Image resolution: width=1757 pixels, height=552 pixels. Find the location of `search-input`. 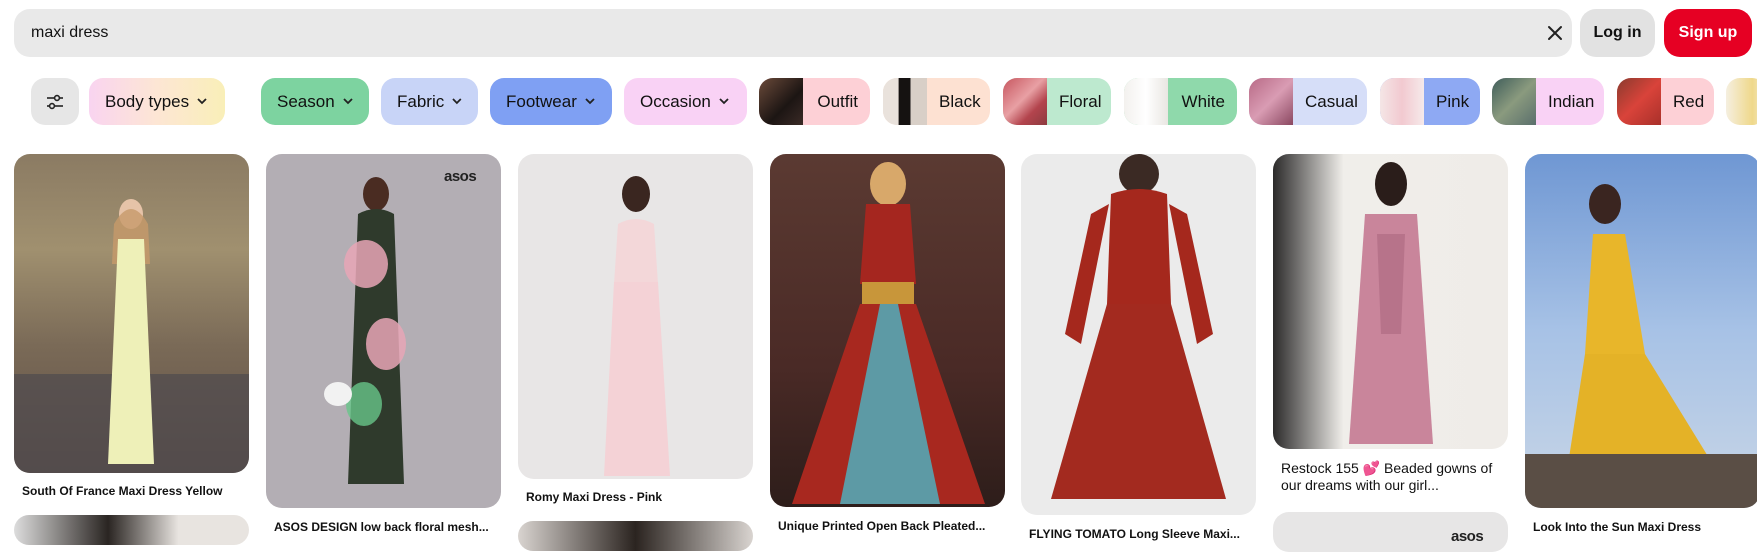

search-input is located at coordinates (771, 33).